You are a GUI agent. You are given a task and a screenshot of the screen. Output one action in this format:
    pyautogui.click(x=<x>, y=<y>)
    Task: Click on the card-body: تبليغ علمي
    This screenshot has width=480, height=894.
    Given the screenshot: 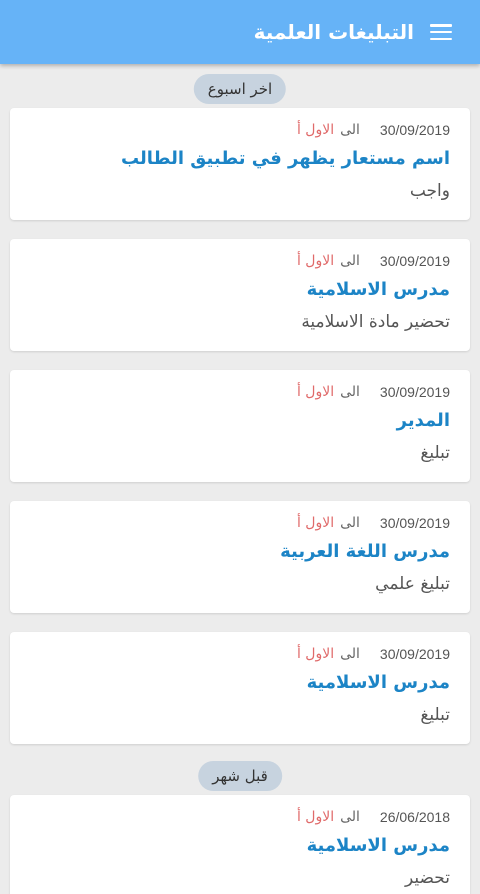 What is the action you would take?
    pyautogui.click(x=412, y=584)
    